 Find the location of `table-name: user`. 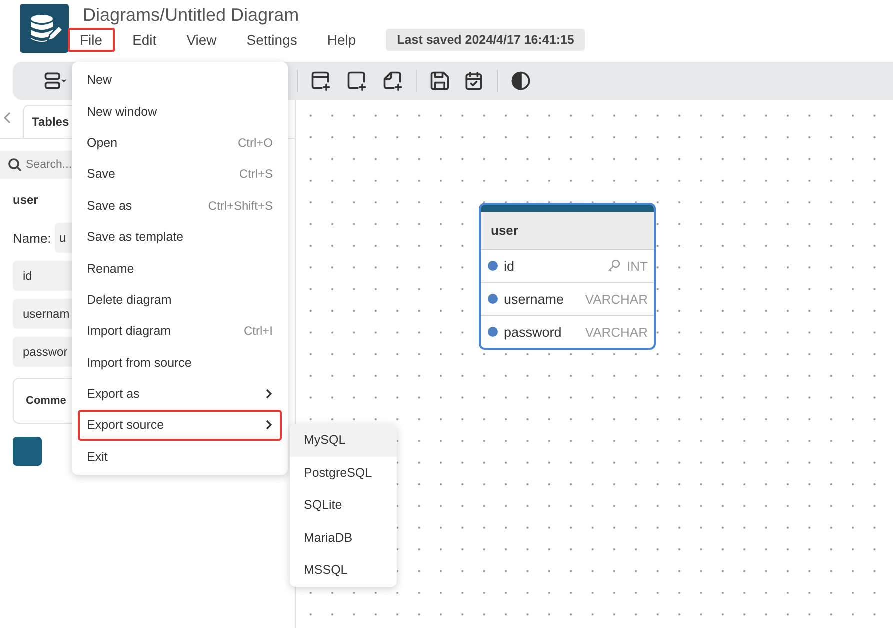

table-name: user is located at coordinates (25, 200).